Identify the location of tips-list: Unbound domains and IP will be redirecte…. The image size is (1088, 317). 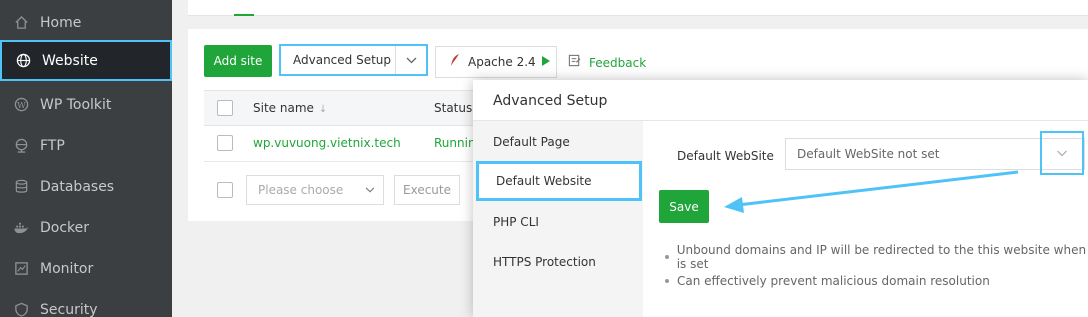
(876, 268).